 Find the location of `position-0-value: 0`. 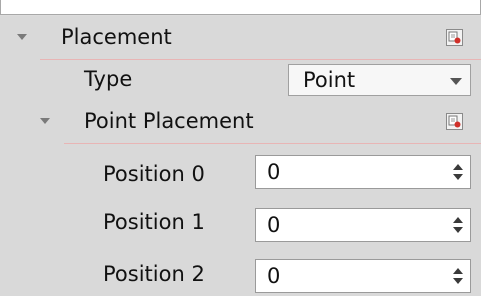

position-0-value: 0 is located at coordinates (274, 172).